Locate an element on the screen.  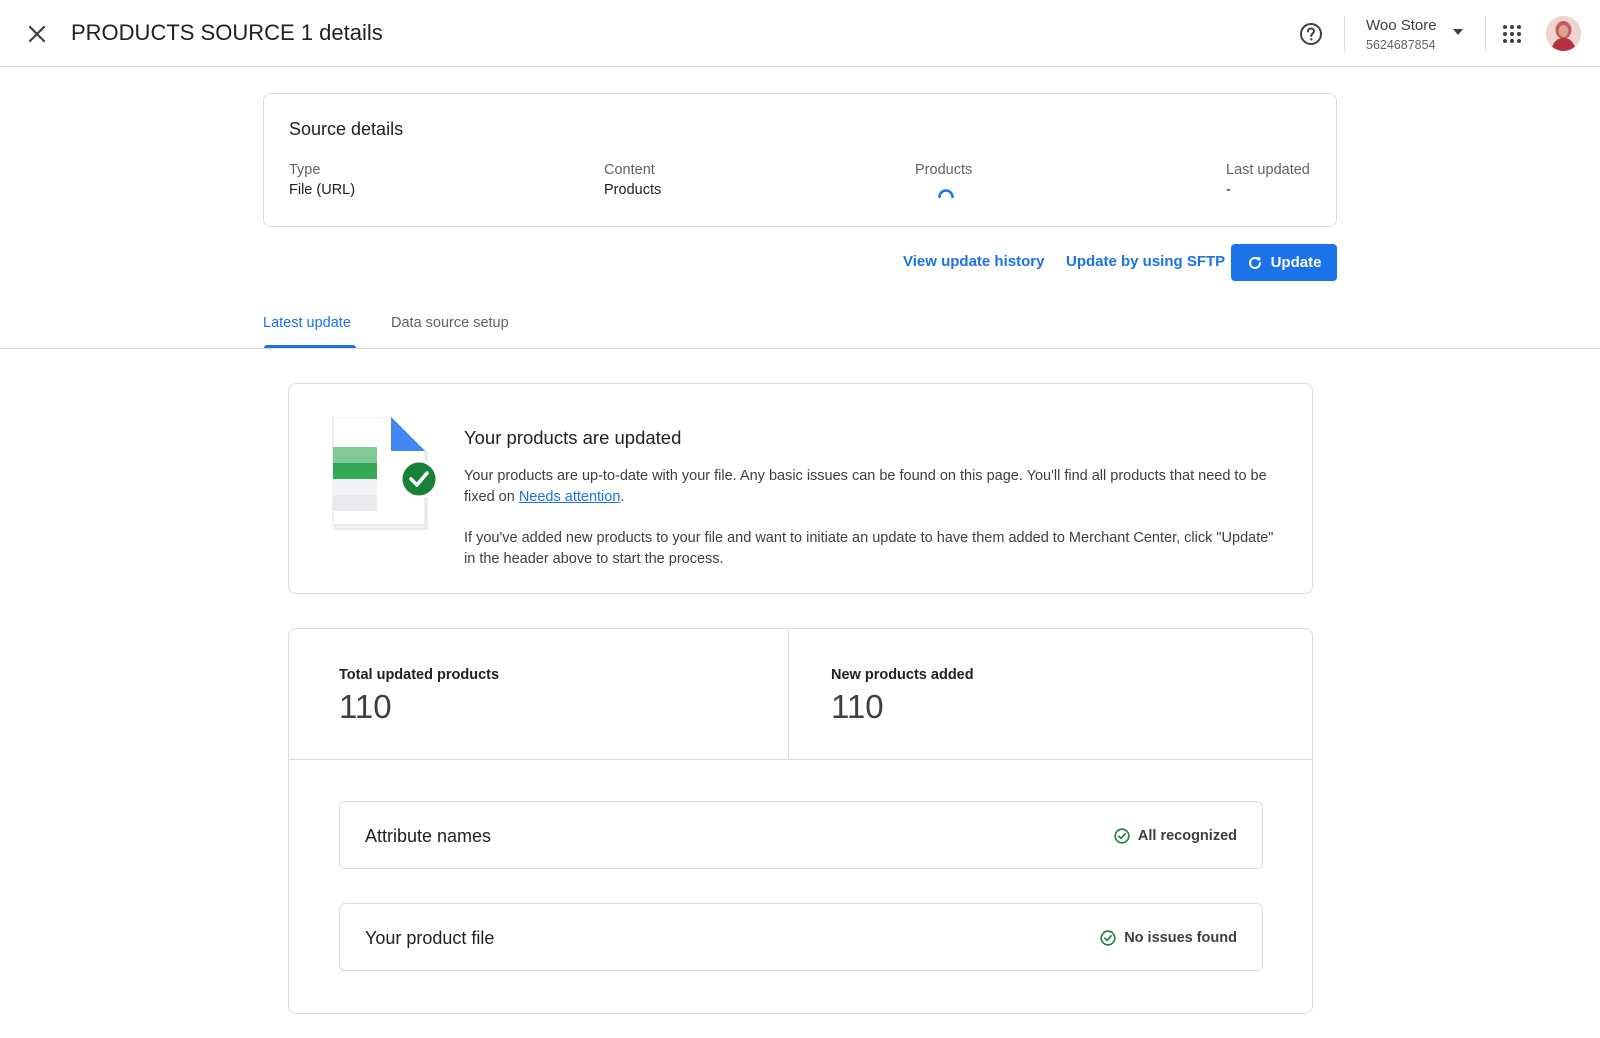
stat-label: Total updated products is located at coordinates (419, 675).